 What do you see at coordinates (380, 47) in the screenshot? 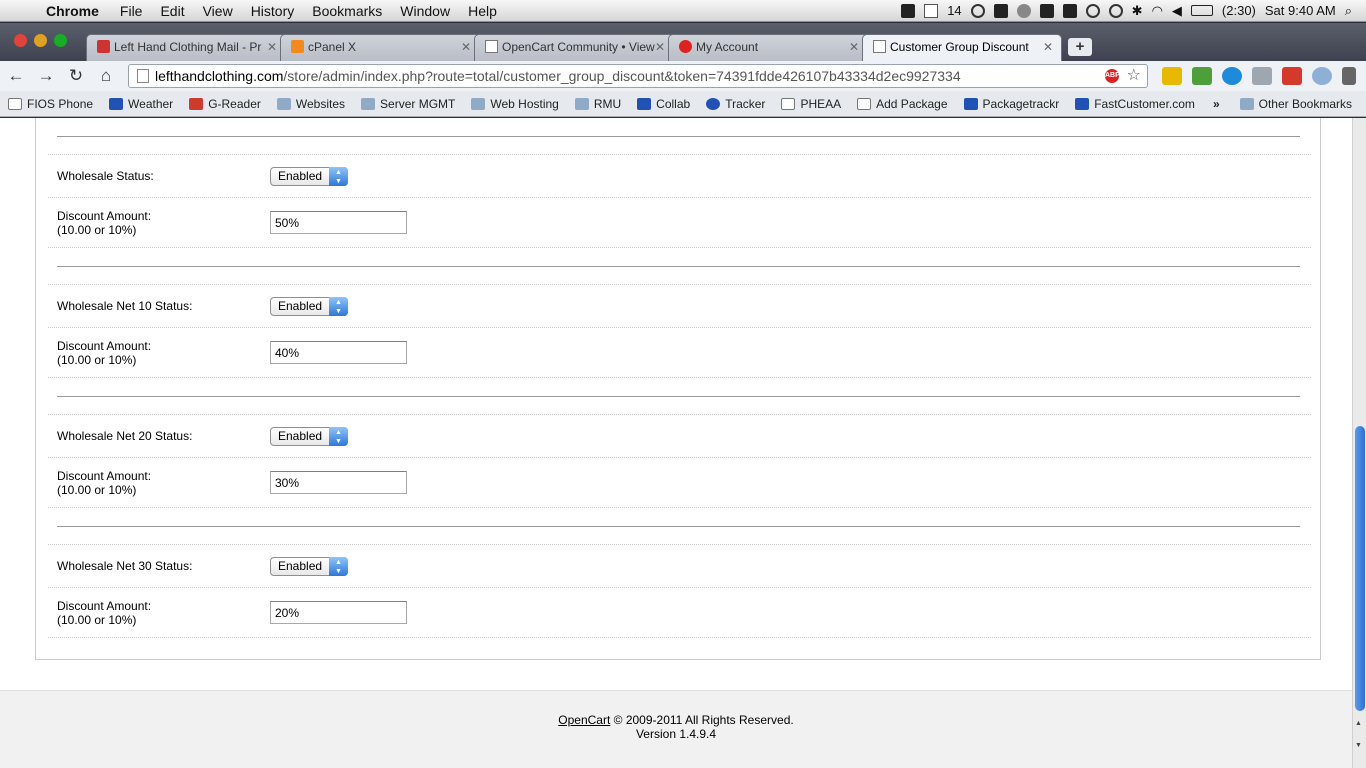
I see `tab-cpanel: cPanel X ✕` at bounding box center [380, 47].